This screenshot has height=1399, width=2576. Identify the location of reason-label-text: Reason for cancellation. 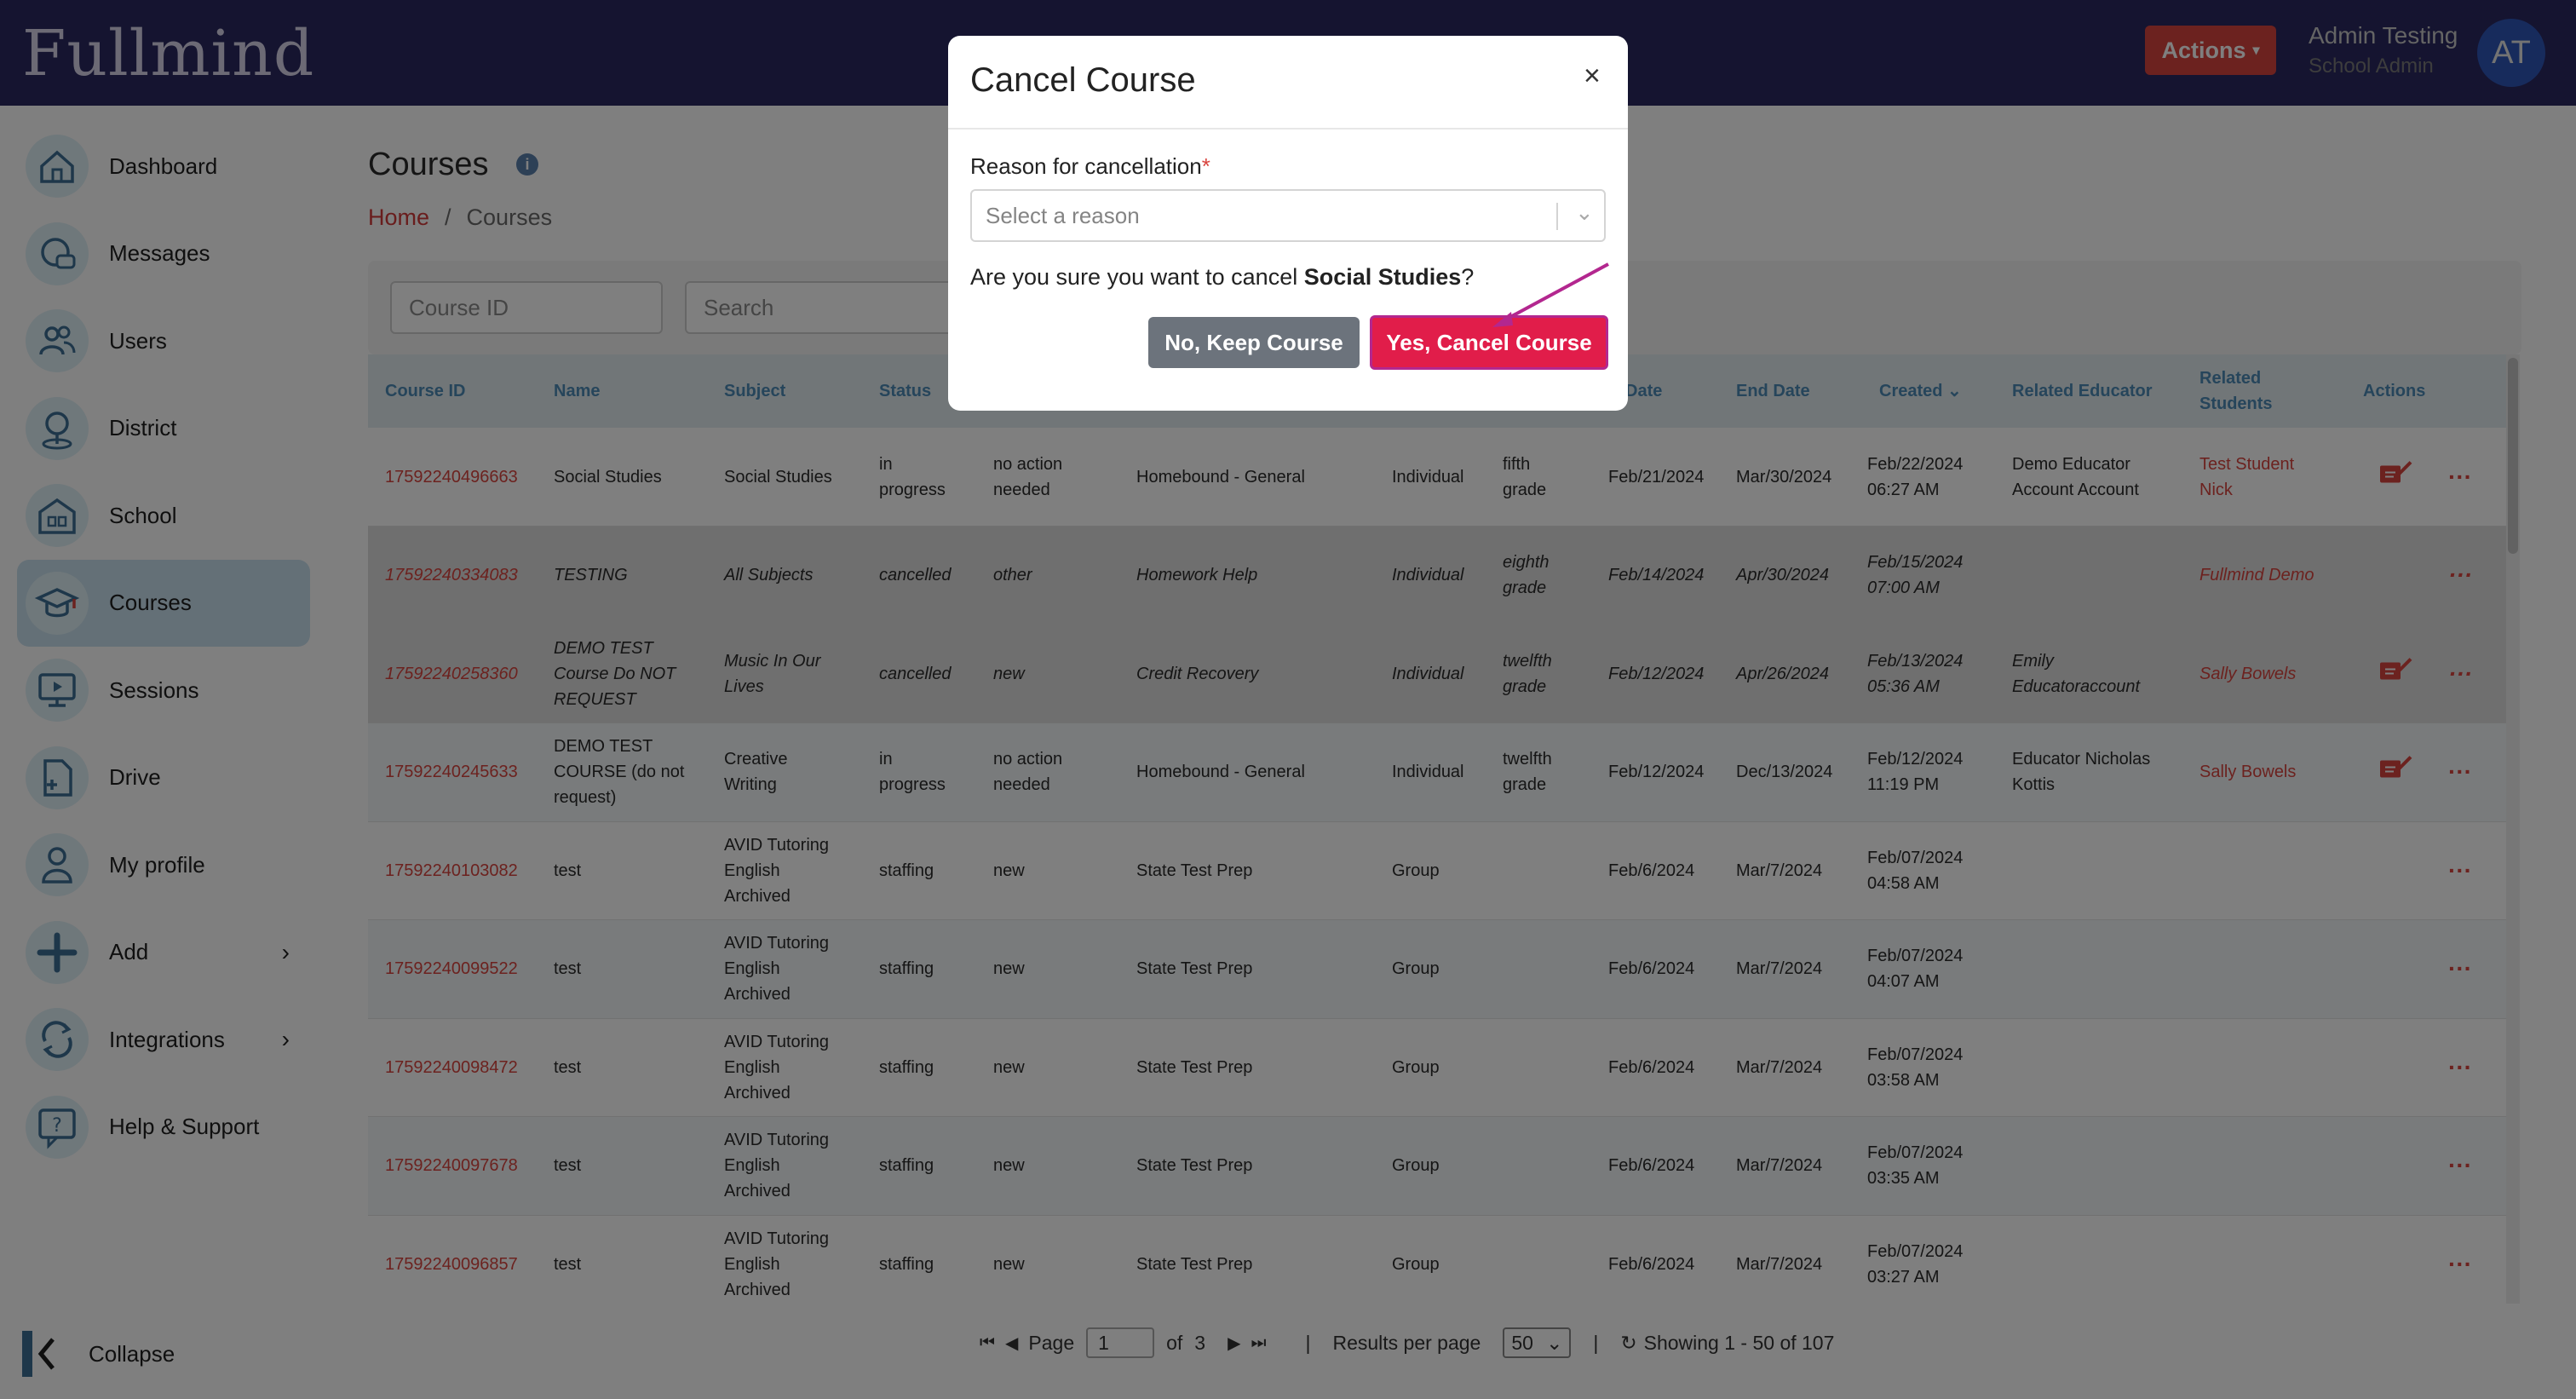
(1086, 166).